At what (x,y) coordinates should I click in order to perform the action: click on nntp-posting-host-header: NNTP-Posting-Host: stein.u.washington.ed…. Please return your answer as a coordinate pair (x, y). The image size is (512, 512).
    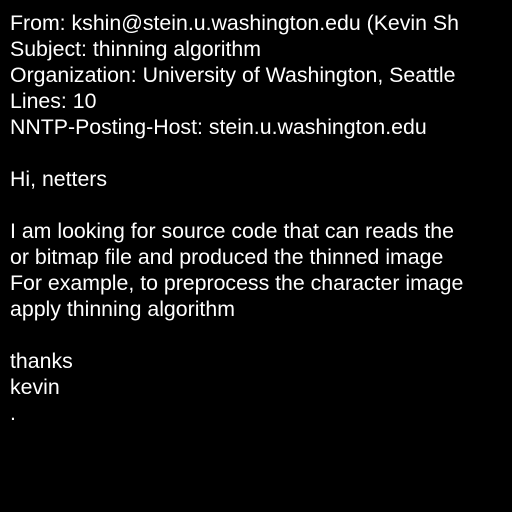
    Looking at the image, I should click on (218, 127).